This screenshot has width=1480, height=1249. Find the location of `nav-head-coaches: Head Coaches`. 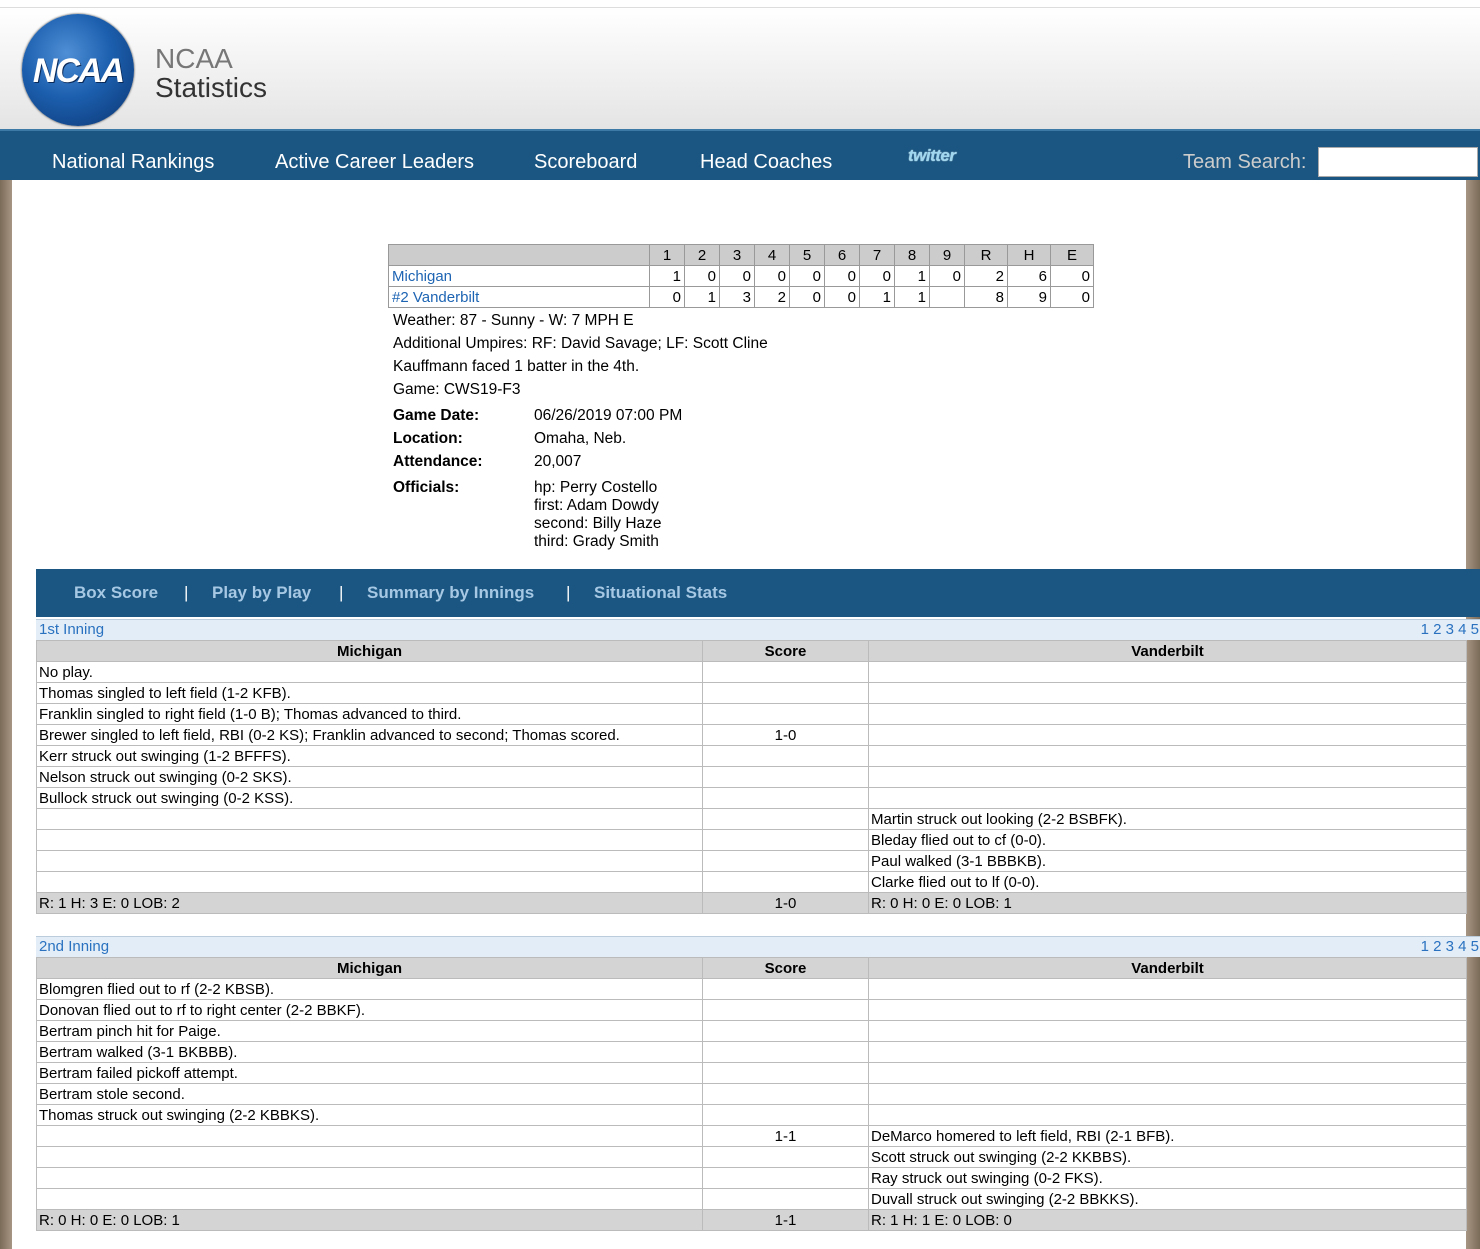

nav-head-coaches: Head Coaches is located at coordinates (766, 162).